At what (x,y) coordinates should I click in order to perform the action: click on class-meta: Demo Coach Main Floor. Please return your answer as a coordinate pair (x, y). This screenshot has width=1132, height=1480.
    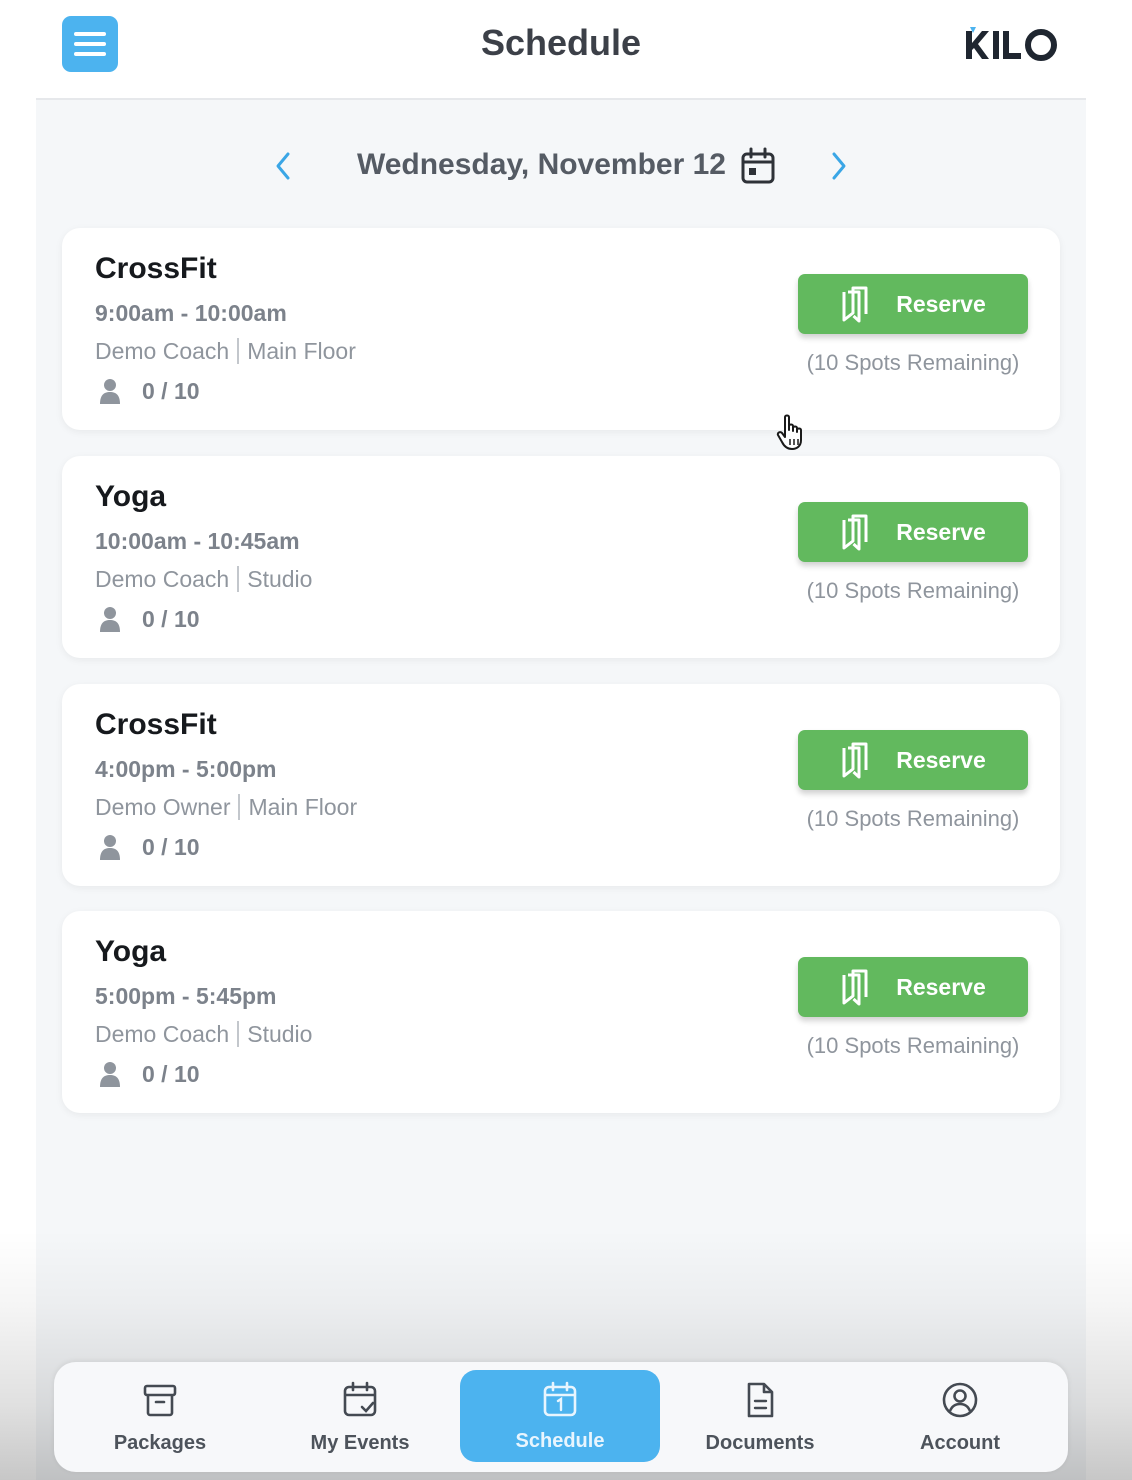
    Looking at the image, I should click on (225, 351).